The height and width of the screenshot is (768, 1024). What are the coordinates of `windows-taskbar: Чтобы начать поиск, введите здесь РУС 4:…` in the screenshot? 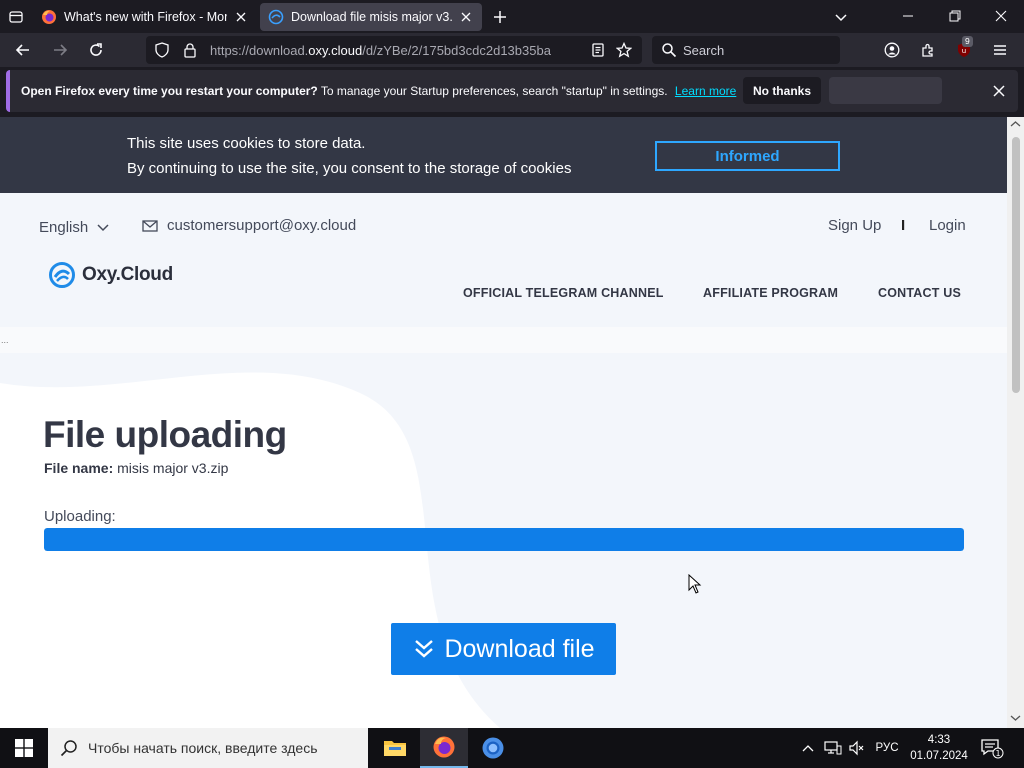 It's located at (512, 748).